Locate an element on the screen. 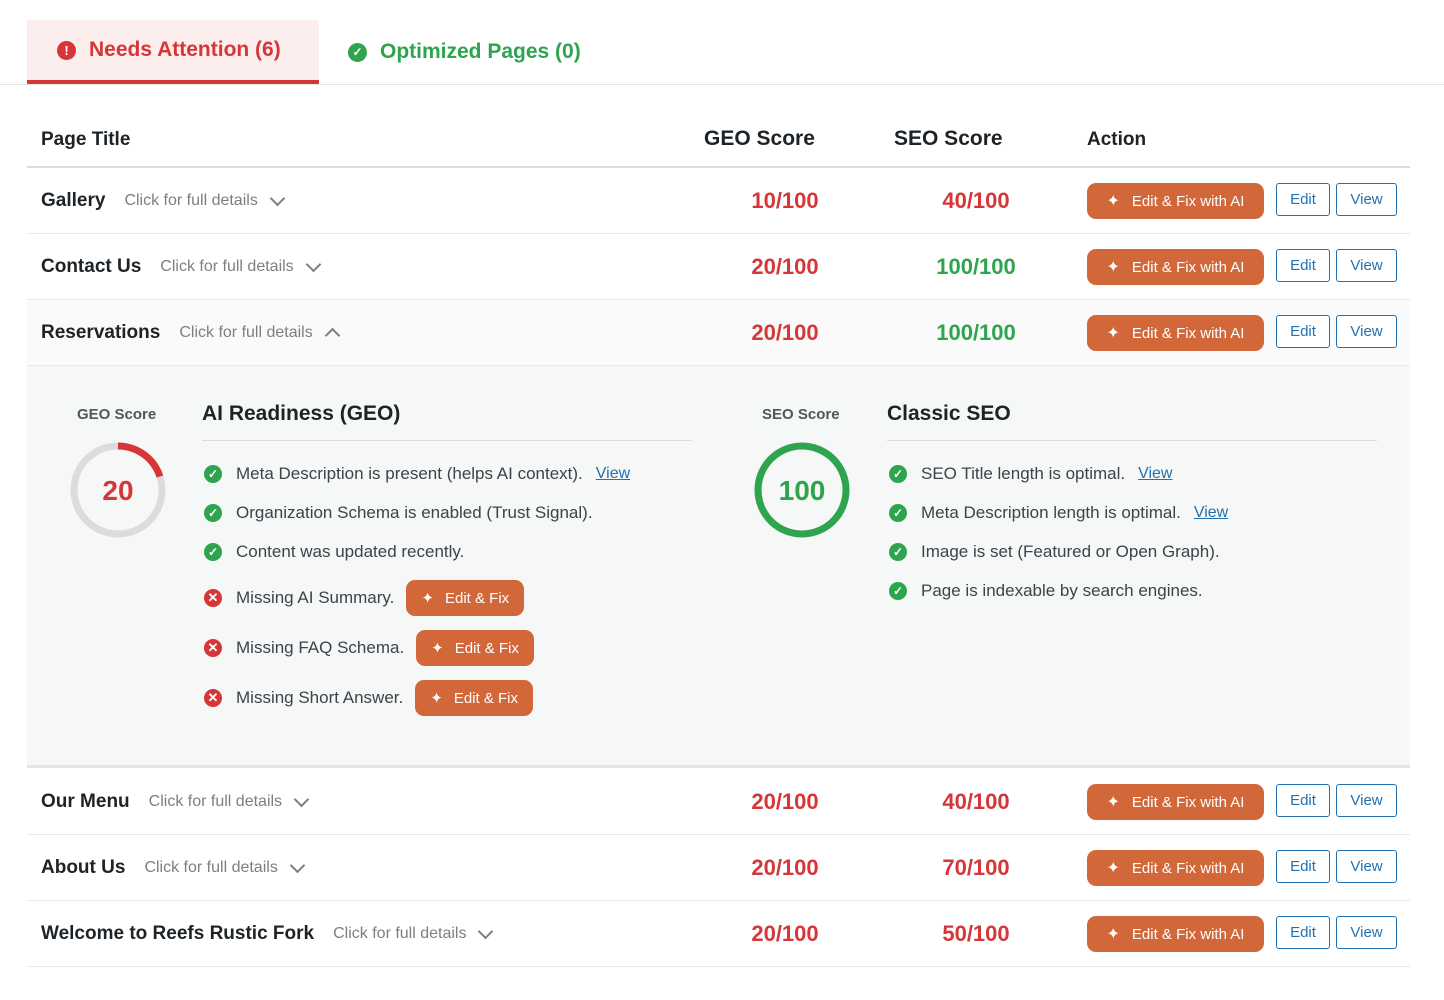 The image size is (1444, 1000). check-item: ✓ Page is indexable by search engines. is located at coordinates (1046, 591).